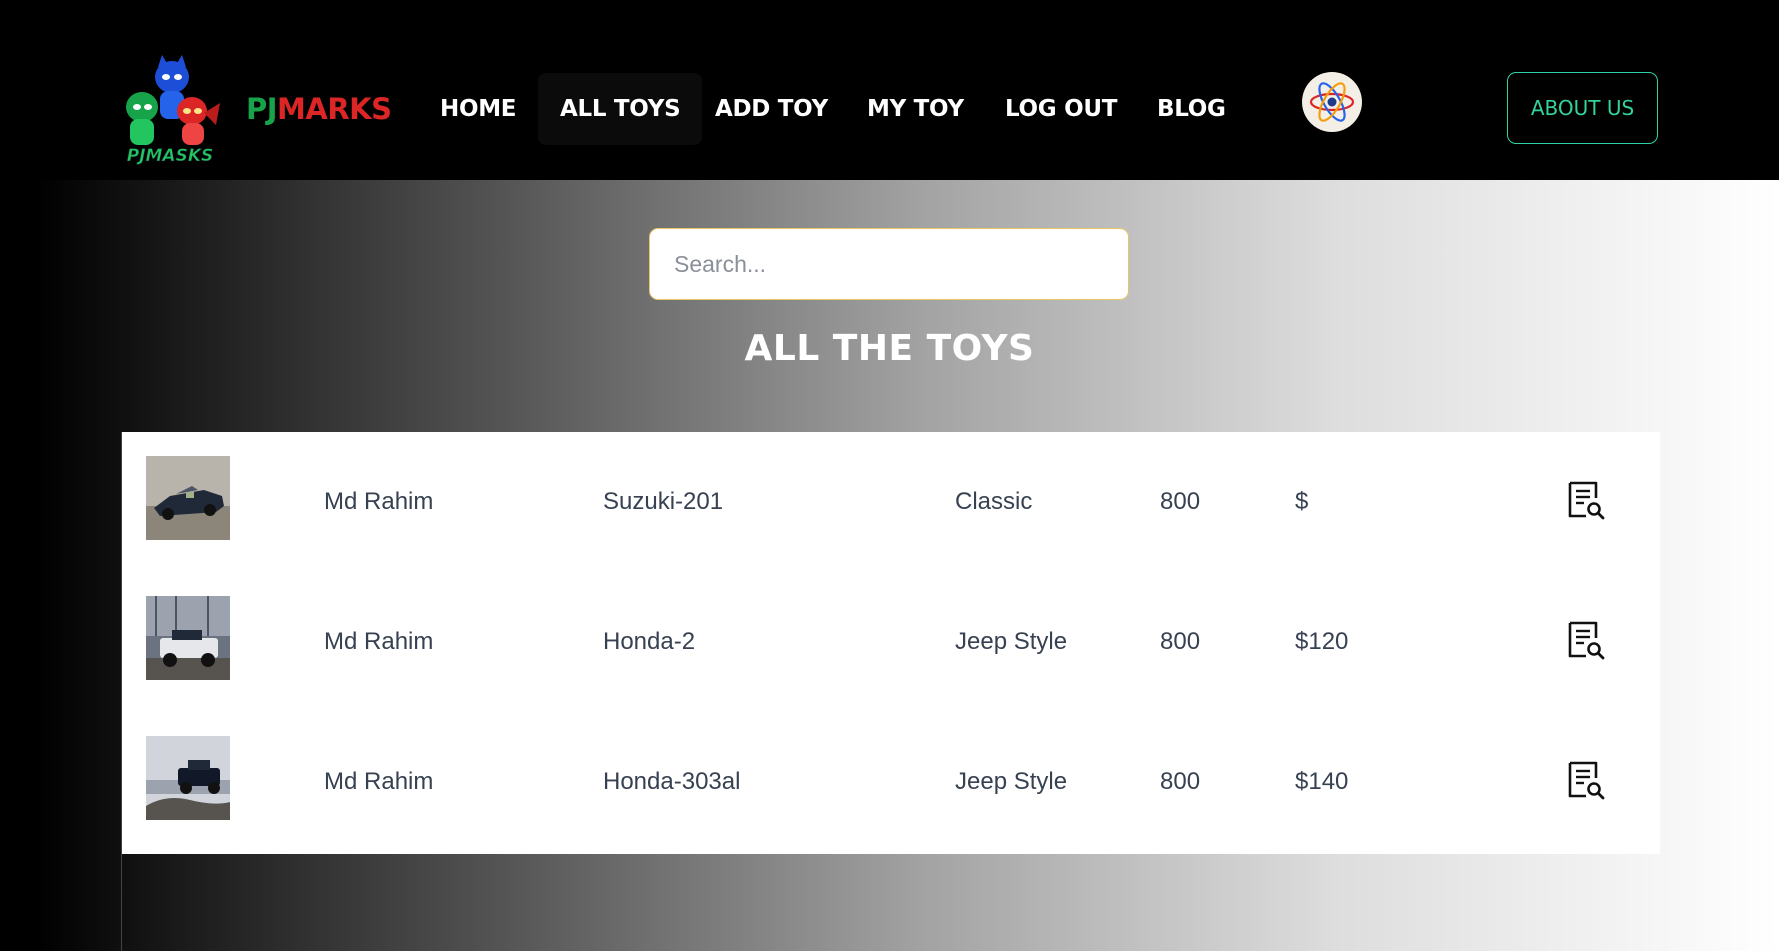  I want to click on brand-marks: MARKS, so click(334, 109).